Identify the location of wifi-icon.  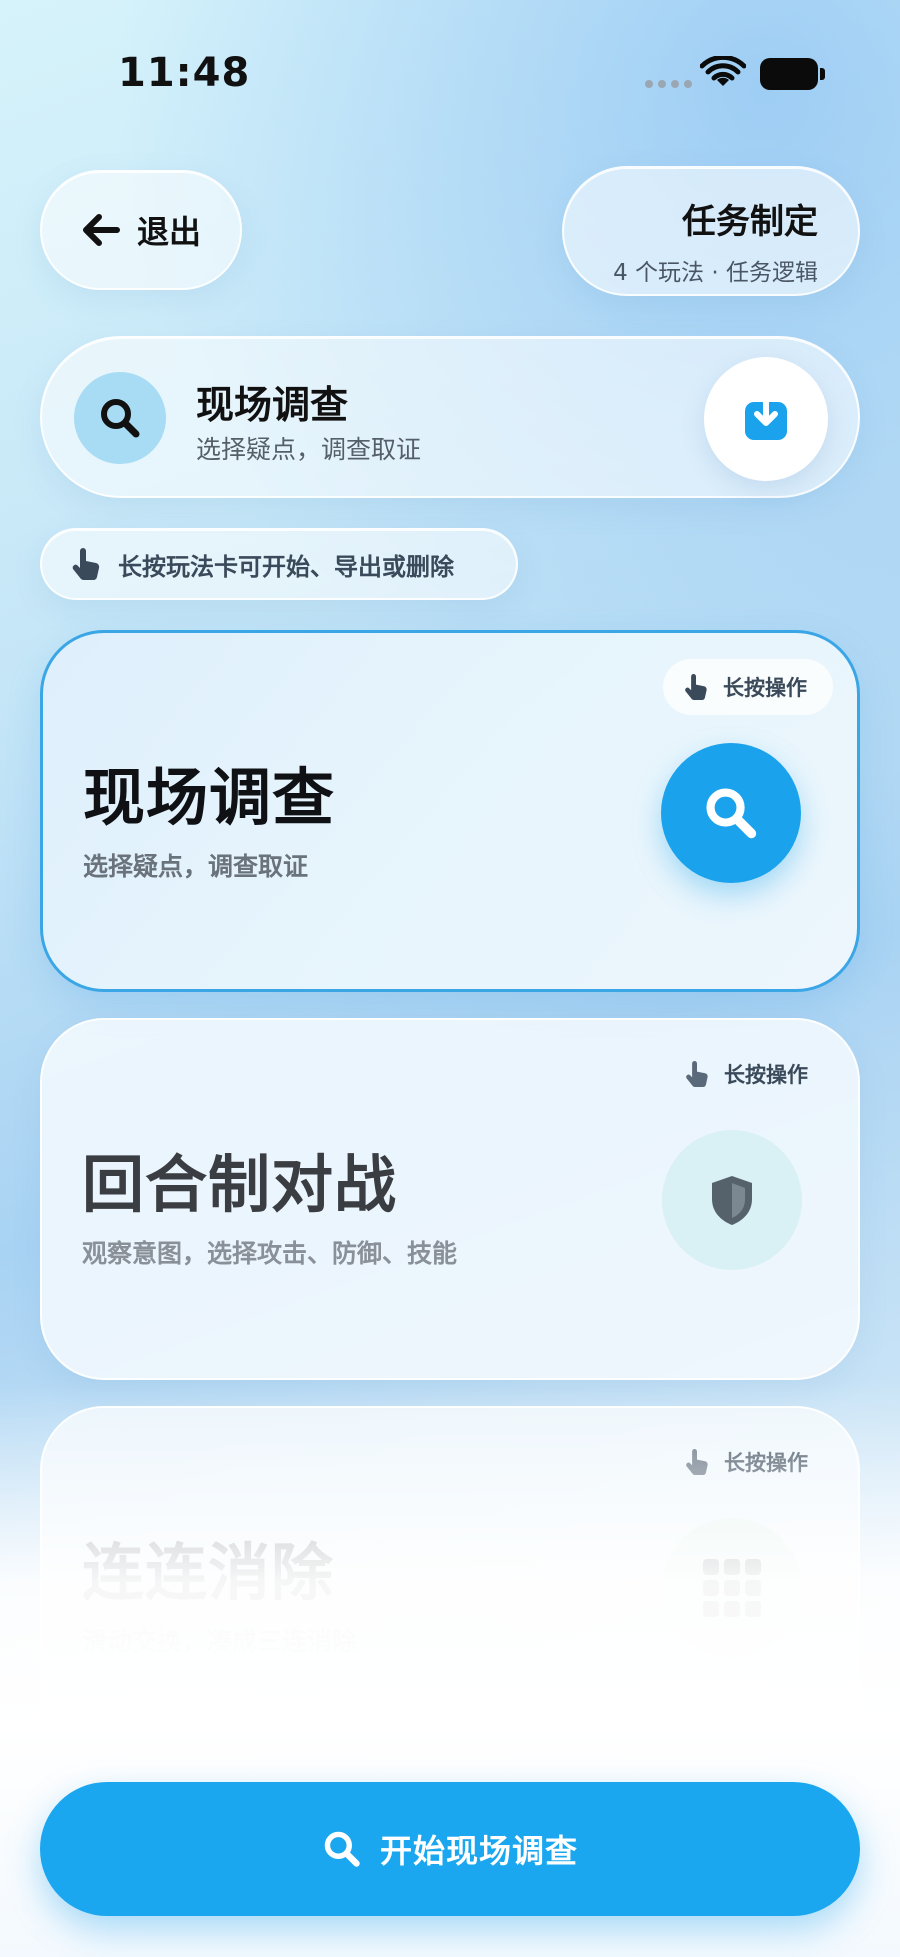
(723, 71).